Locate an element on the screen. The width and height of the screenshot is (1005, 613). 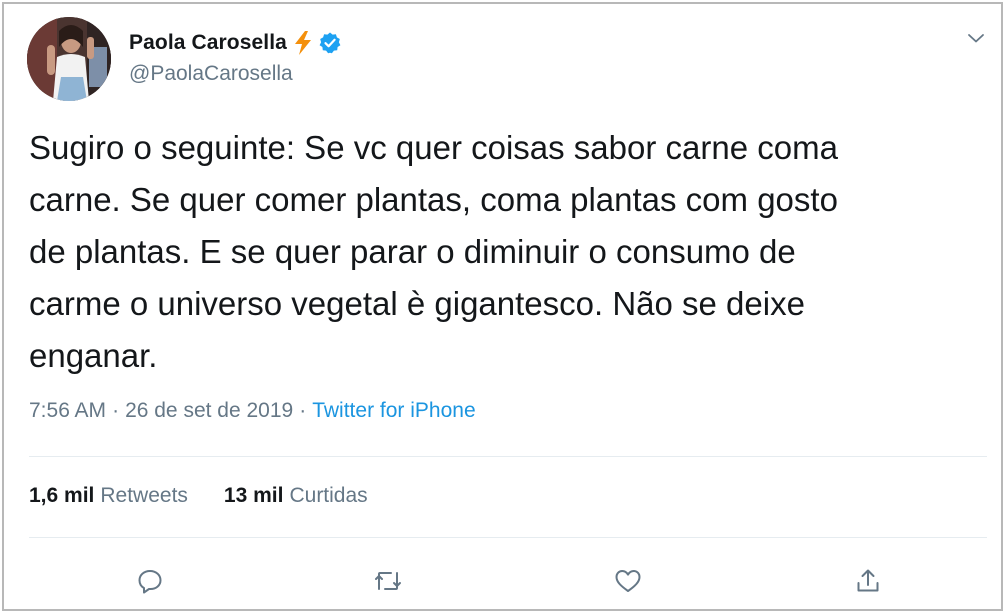
tweet-actions is located at coordinates (504, 581).